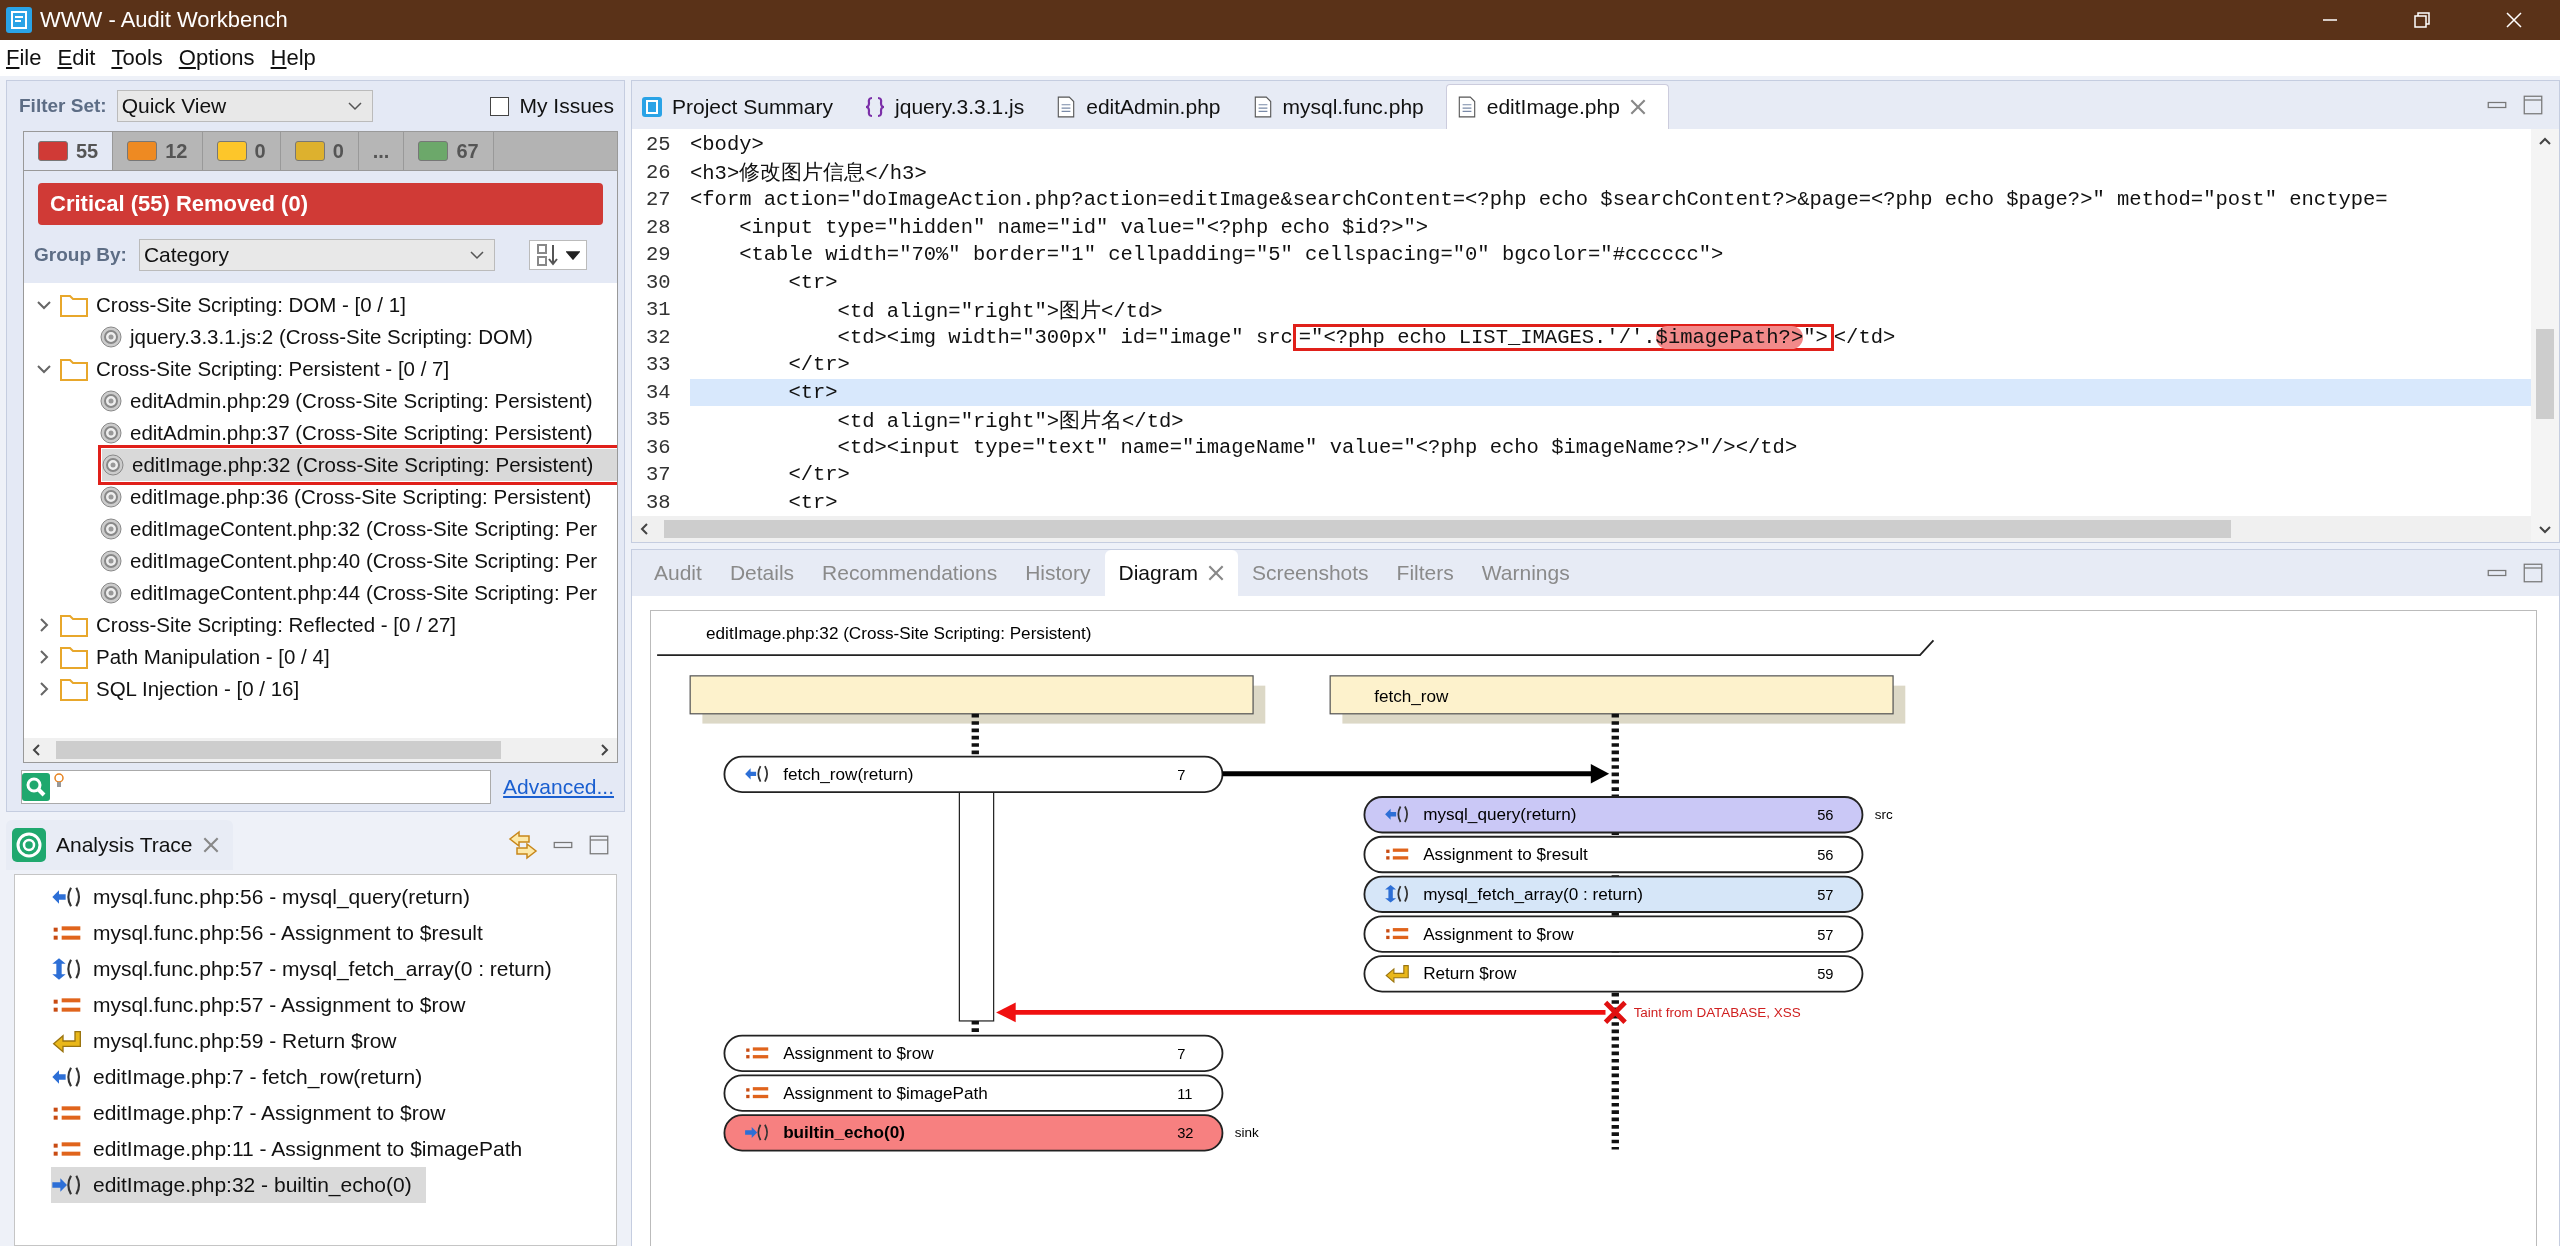  What do you see at coordinates (819, 475) in the screenshot?
I see `code-line: </tr>` at bounding box center [819, 475].